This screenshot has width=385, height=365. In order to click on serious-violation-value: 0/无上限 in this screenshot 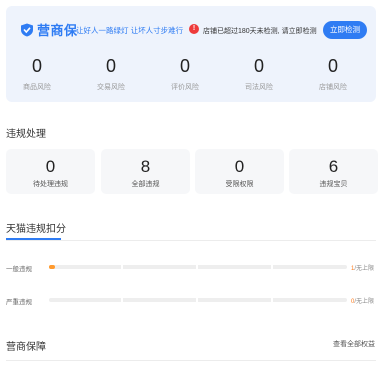, I will do `click(362, 300)`.